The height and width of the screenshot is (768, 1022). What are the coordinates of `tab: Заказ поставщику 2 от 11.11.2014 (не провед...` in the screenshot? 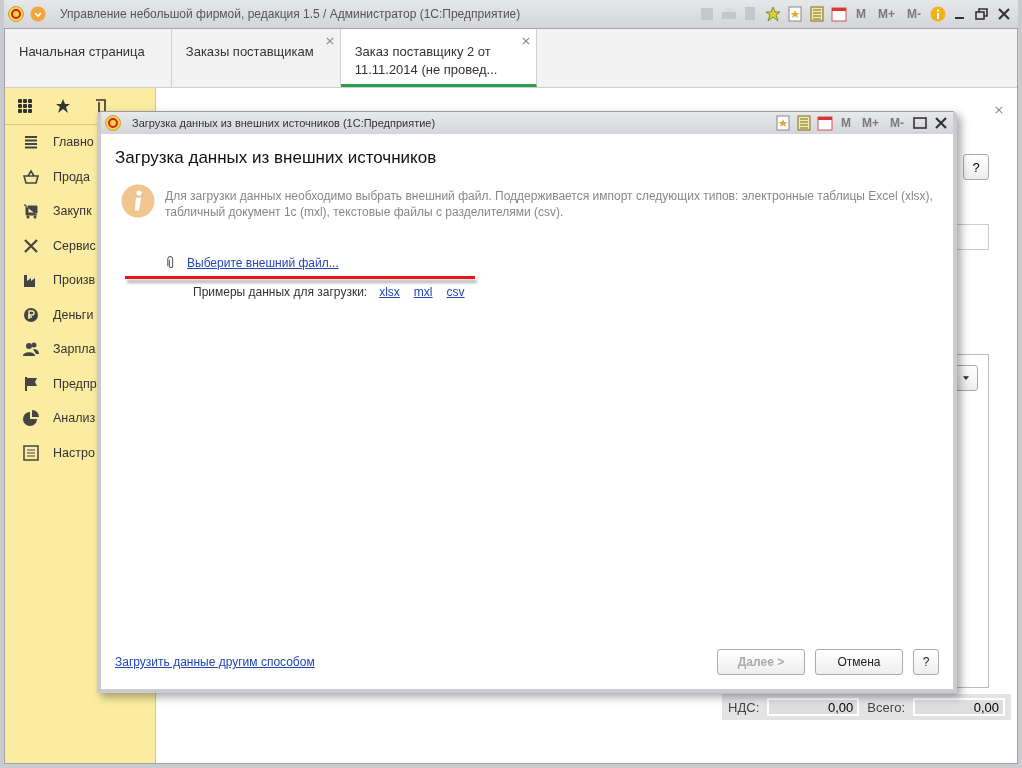 It's located at (438, 58).